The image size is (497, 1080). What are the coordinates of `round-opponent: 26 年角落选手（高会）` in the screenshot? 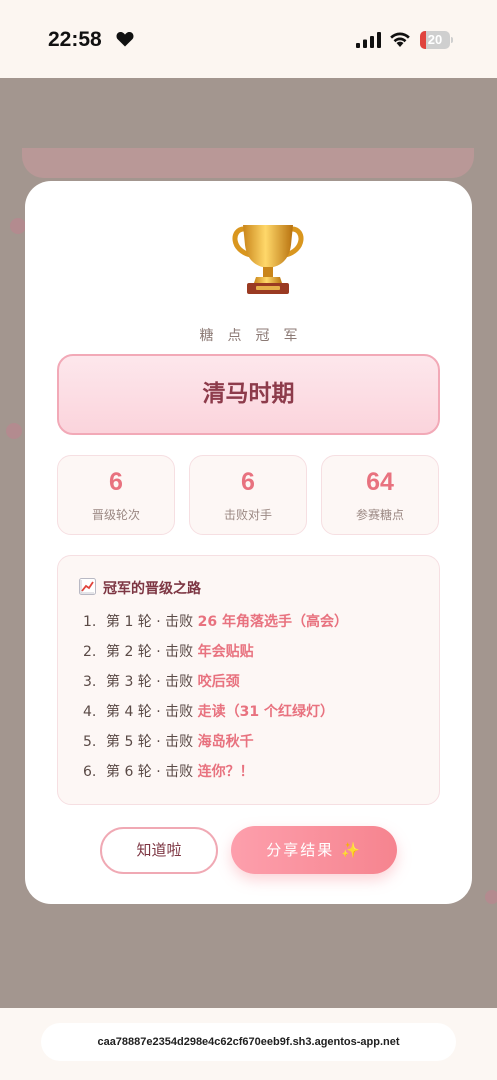 It's located at (272, 622).